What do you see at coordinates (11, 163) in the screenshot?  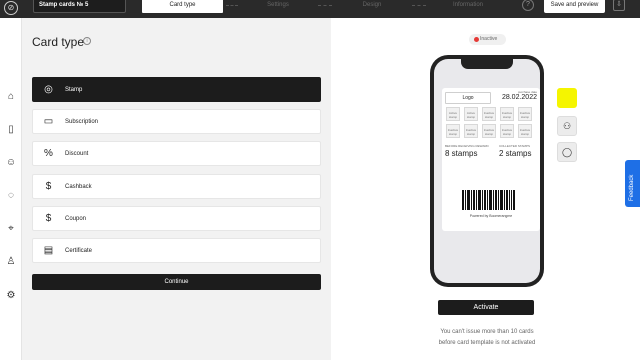 I see `users-icon: ☺` at bounding box center [11, 163].